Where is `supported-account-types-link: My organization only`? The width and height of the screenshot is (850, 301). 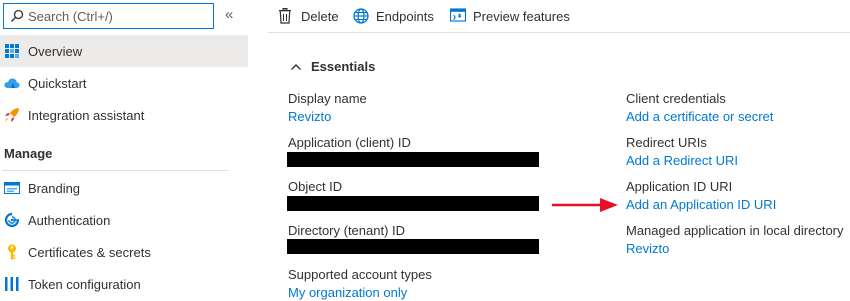 supported-account-types-link: My organization only is located at coordinates (347, 292).